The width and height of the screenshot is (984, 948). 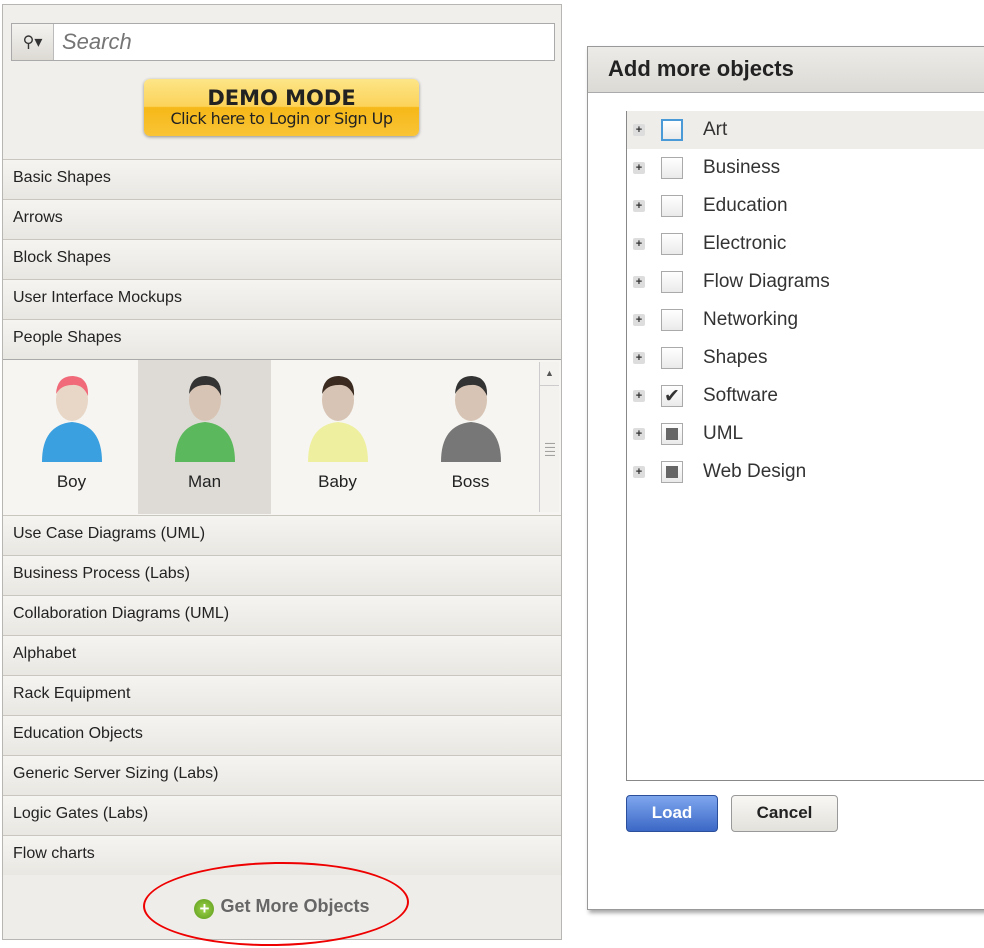 I want to click on library-label: Software, so click(x=740, y=395).